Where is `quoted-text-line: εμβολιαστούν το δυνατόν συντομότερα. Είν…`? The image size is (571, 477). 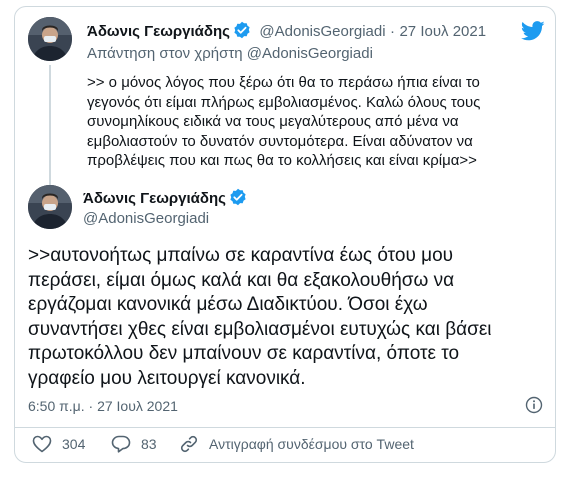 quoted-text-line: εμβολιαστούν το δυνατόν συντομότερα. Είν… is located at coordinates (280, 141).